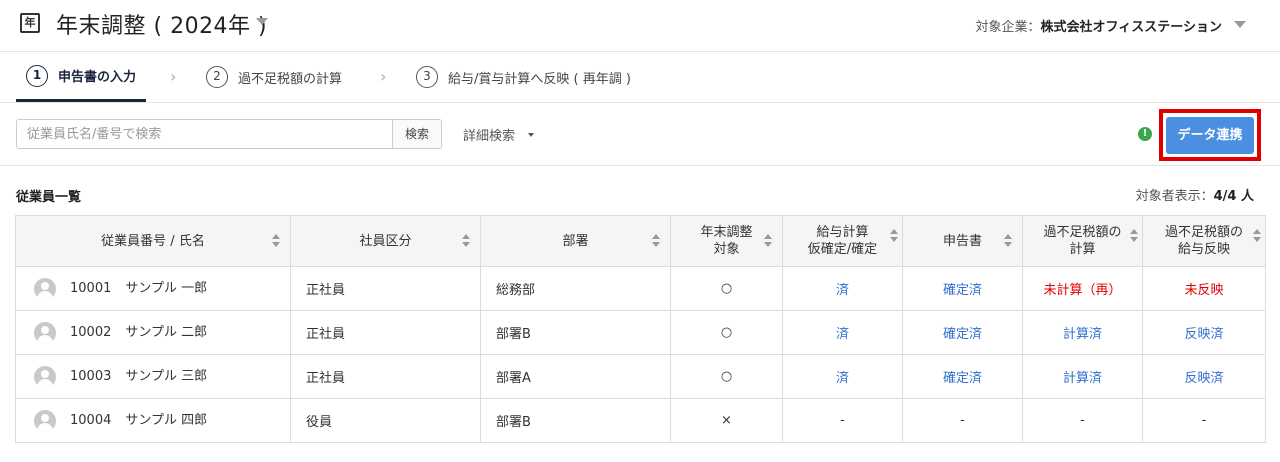  Describe the element at coordinates (1240, 24) in the screenshot. I see `company-dropdown-icon` at that location.